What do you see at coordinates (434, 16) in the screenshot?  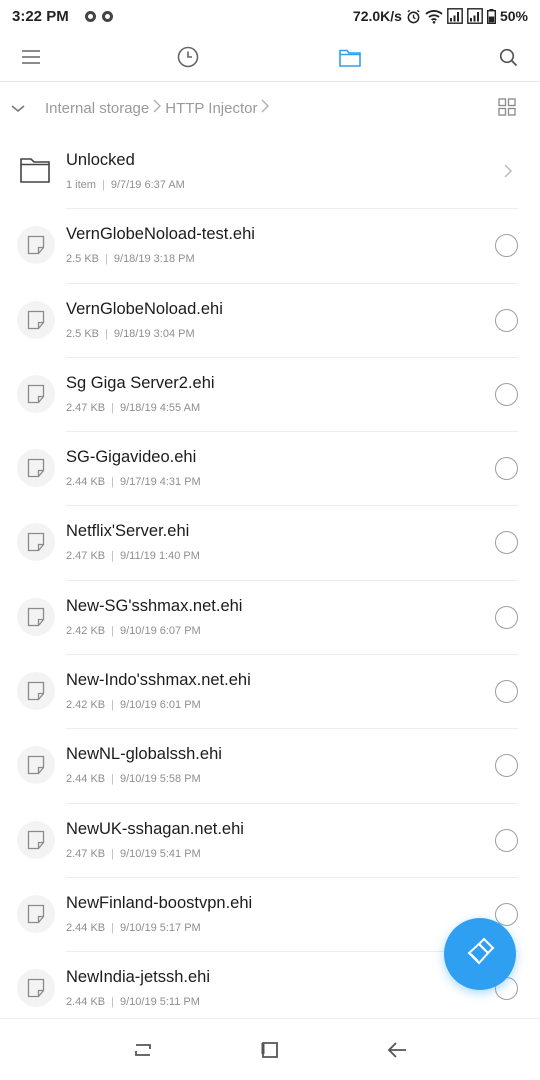 I see `wifi-icon` at bounding box center [434, 16].